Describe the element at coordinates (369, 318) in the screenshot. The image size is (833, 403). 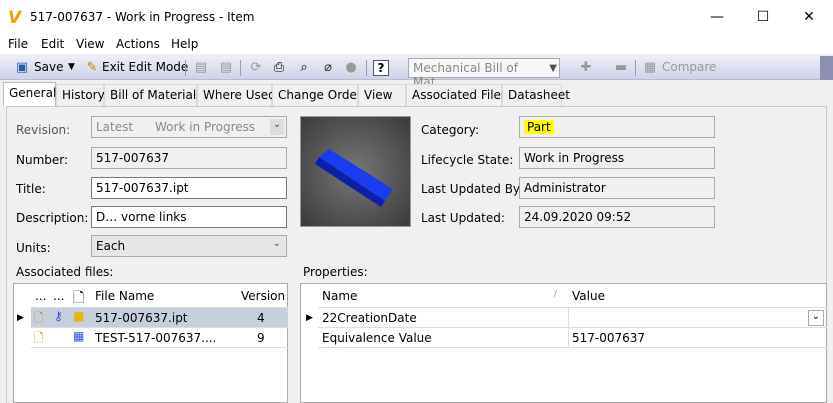
I see `property-name: 22CreationDate` at that location.